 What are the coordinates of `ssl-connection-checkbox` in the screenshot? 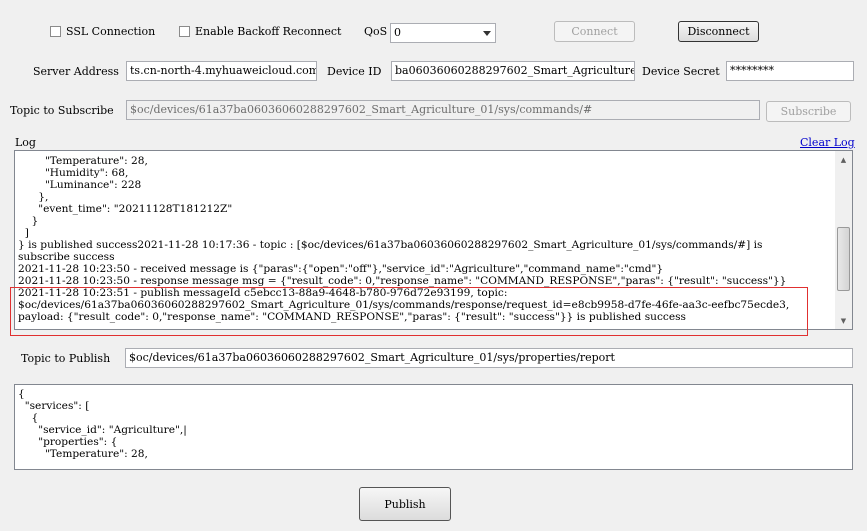 It's located at (55, 31).